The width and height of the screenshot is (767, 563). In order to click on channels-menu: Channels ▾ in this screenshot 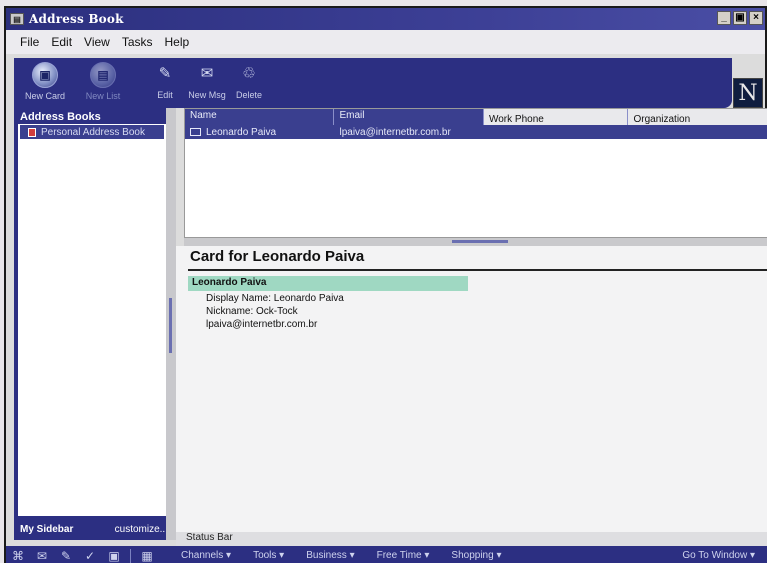, I will do `click(206, 555)`.